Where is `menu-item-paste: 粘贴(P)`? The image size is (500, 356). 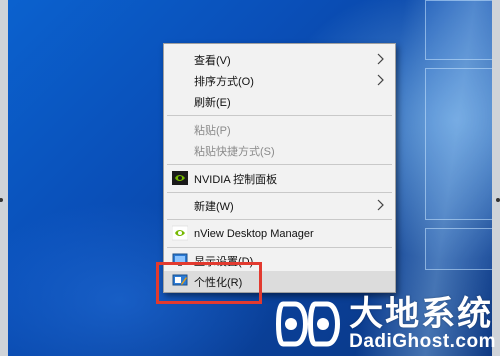 menu-item-paste: 粘贴(P) is located at coordinates (279, 129).